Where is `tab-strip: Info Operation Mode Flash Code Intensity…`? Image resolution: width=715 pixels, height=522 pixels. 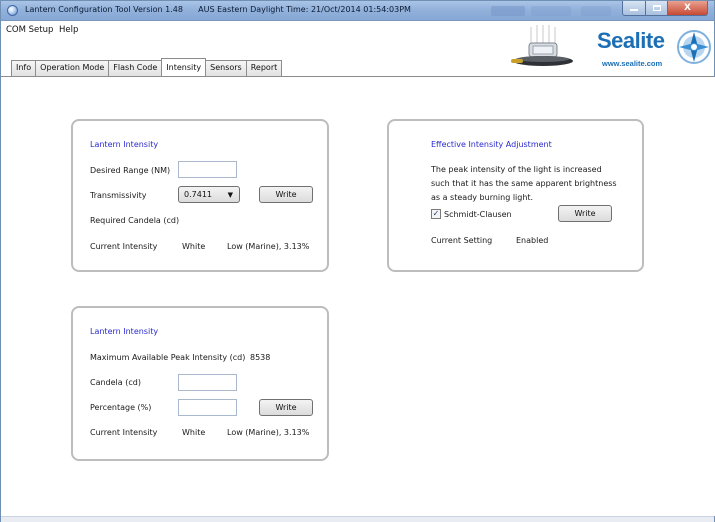
tab-strip: Info Operation Mode Flash Code Intensity… is located at coordinates (147, 67).